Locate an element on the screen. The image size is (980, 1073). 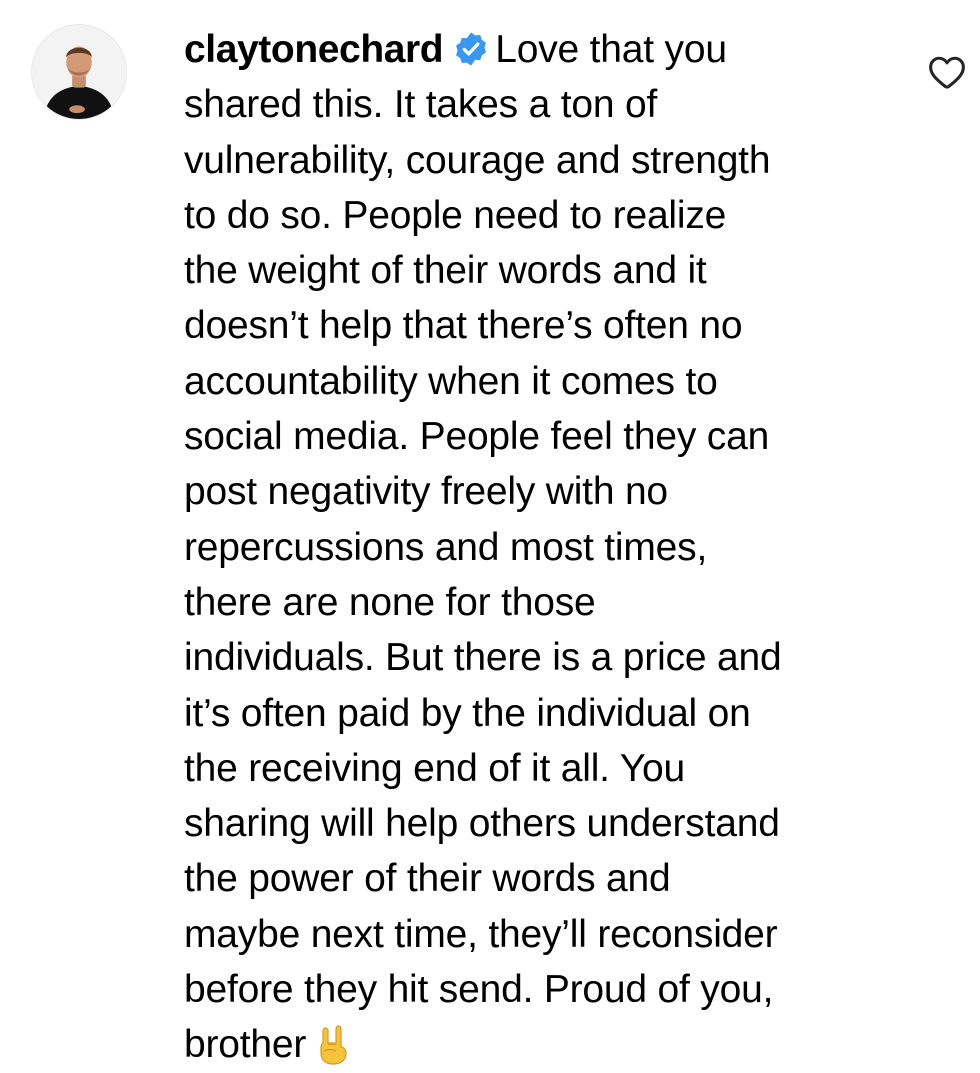
comment-line: shared this. It takes a ton of is located at coordinates (421, 105).